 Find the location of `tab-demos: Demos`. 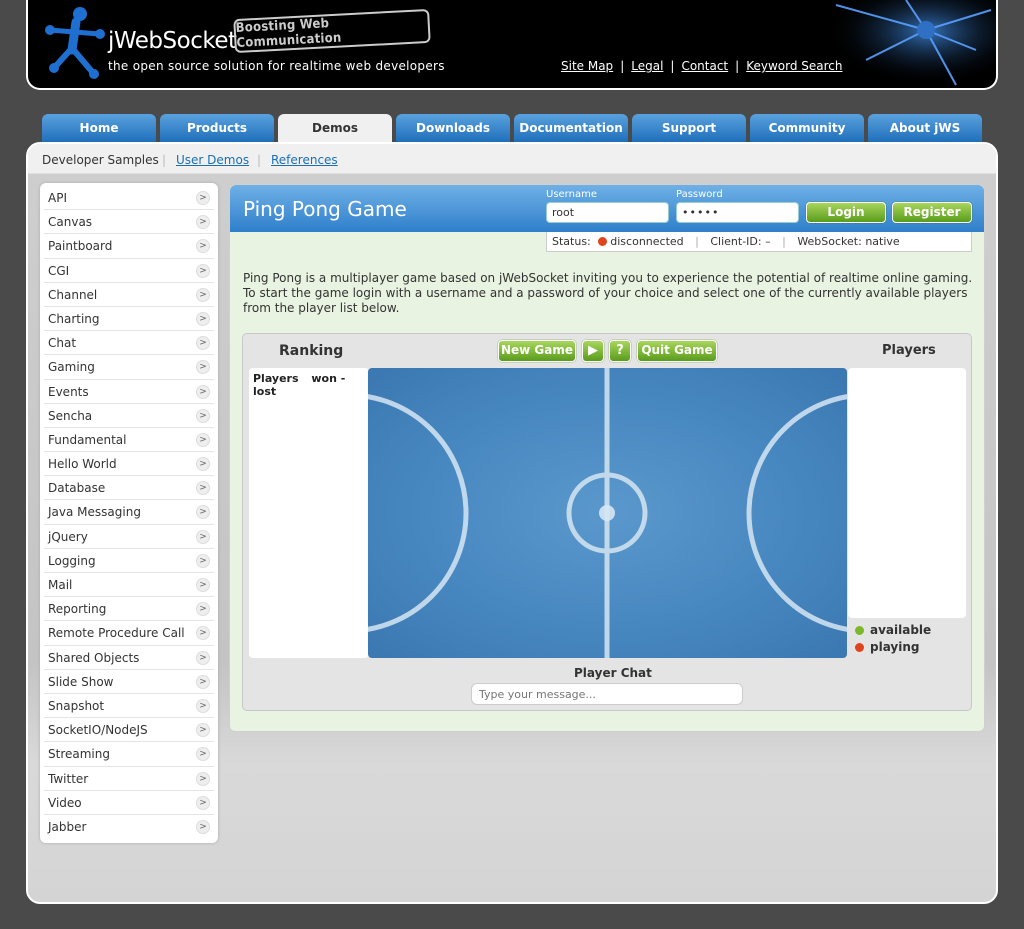

tab-demos: Demos is located at coordinates (335, 129).